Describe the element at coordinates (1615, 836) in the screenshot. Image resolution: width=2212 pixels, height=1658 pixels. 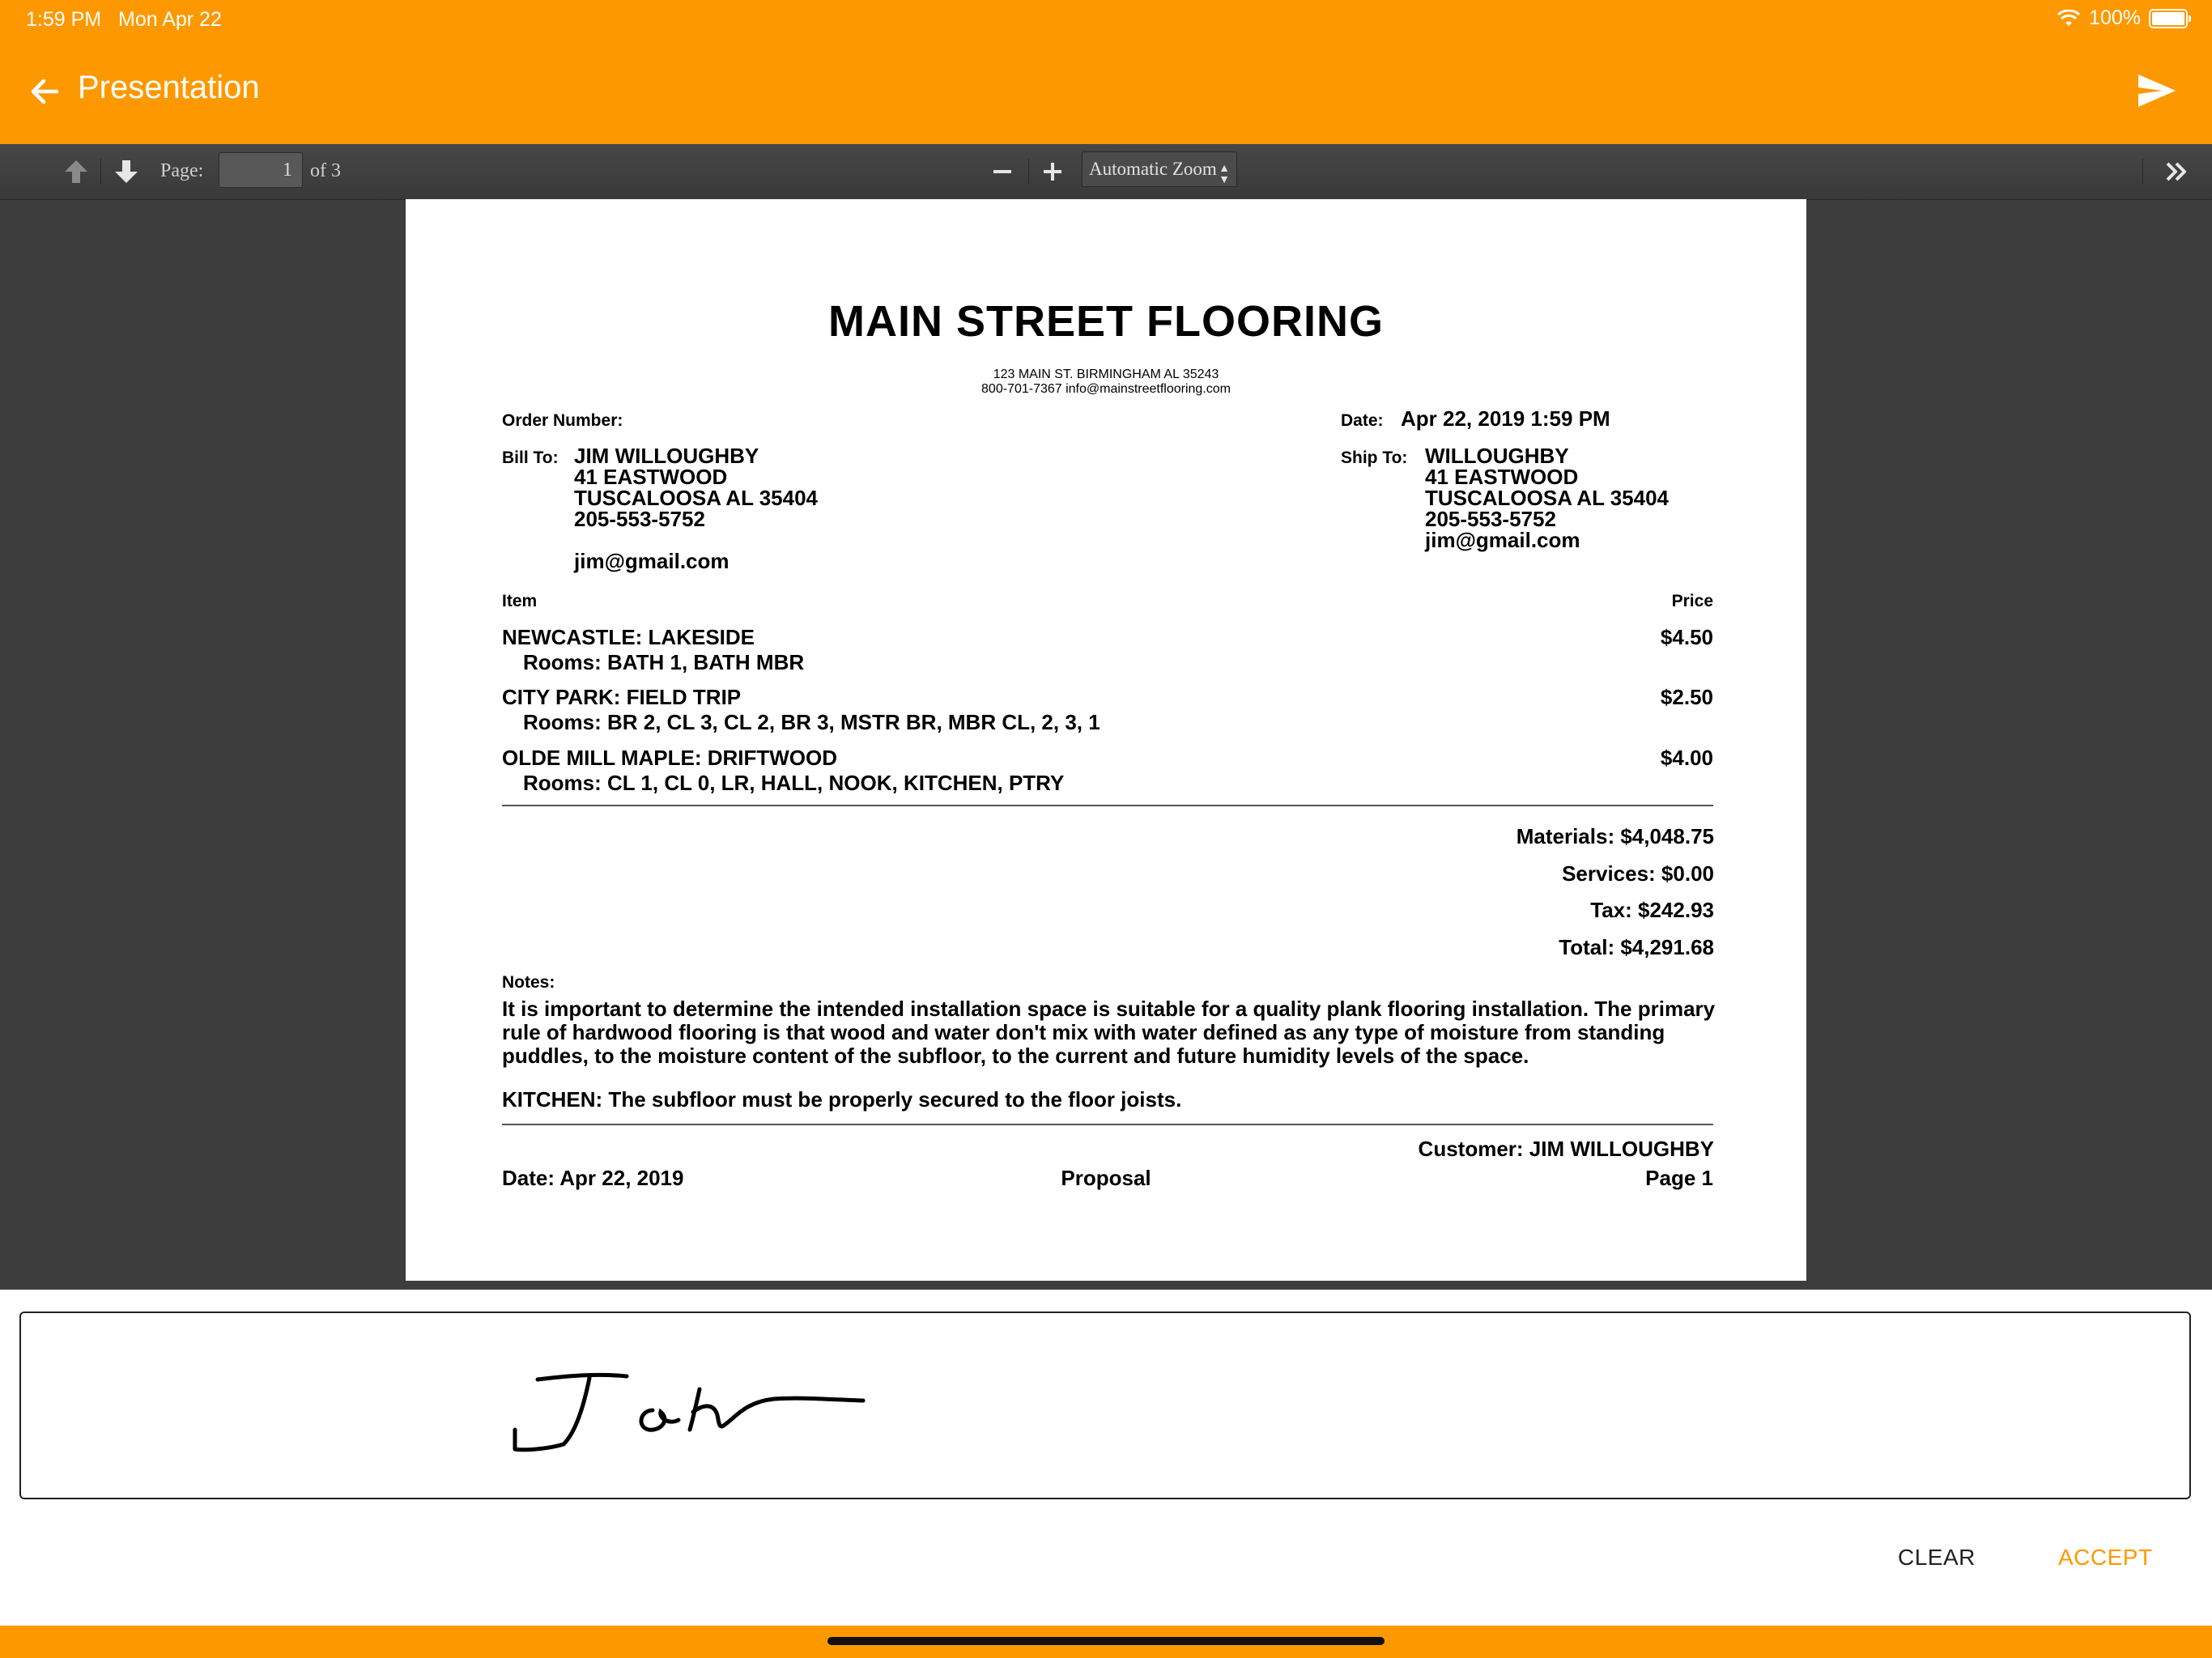
I see `materials-total: Materials: $4,048.75` at that location.